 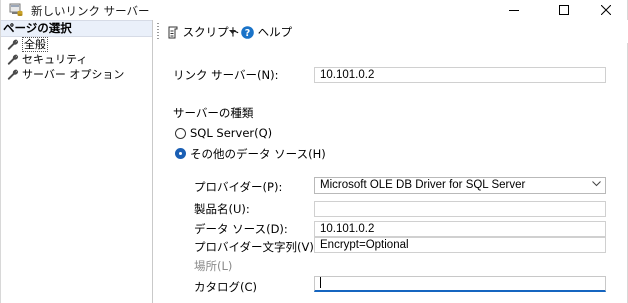 I want to click on minimize-button, so click(x=514, y=10).